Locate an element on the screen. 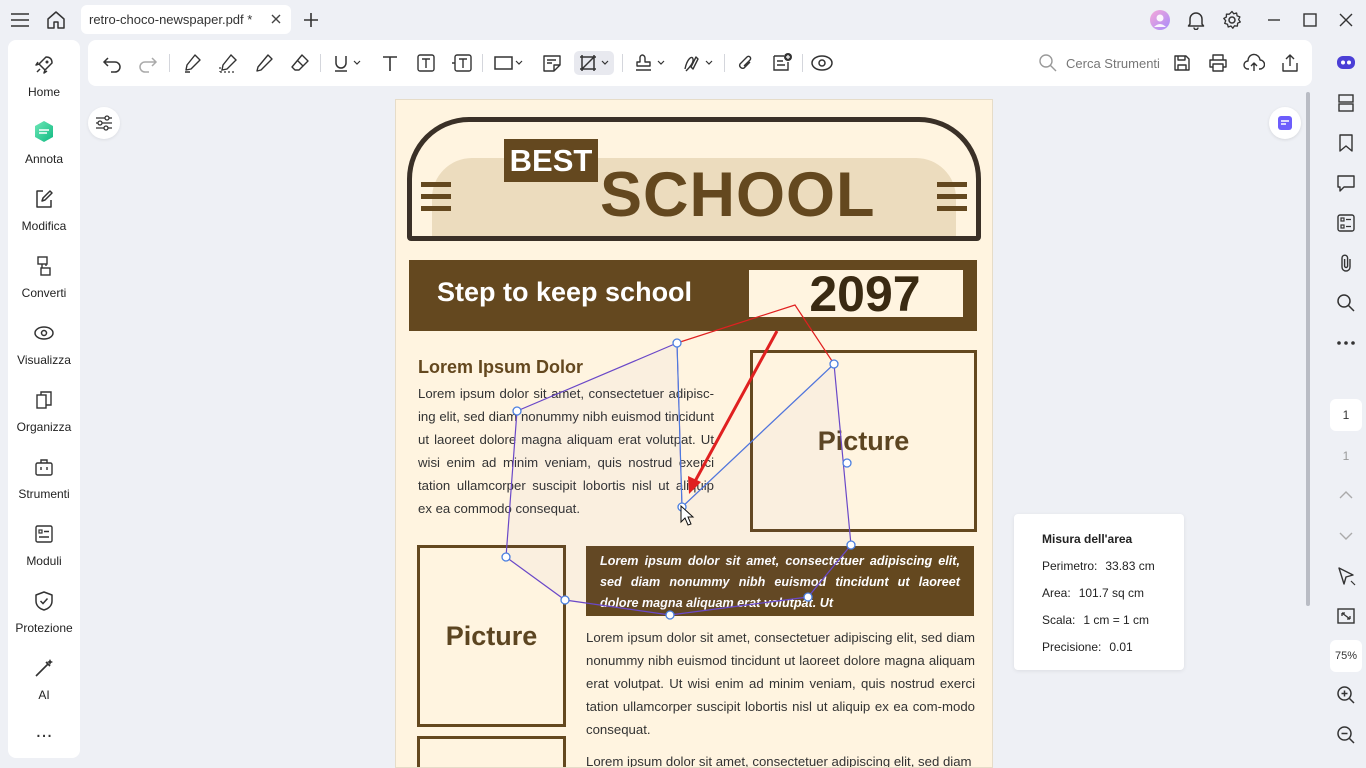 This screenshot has height=768, width=1366. signature-icon is located at coordinates (698, 63).